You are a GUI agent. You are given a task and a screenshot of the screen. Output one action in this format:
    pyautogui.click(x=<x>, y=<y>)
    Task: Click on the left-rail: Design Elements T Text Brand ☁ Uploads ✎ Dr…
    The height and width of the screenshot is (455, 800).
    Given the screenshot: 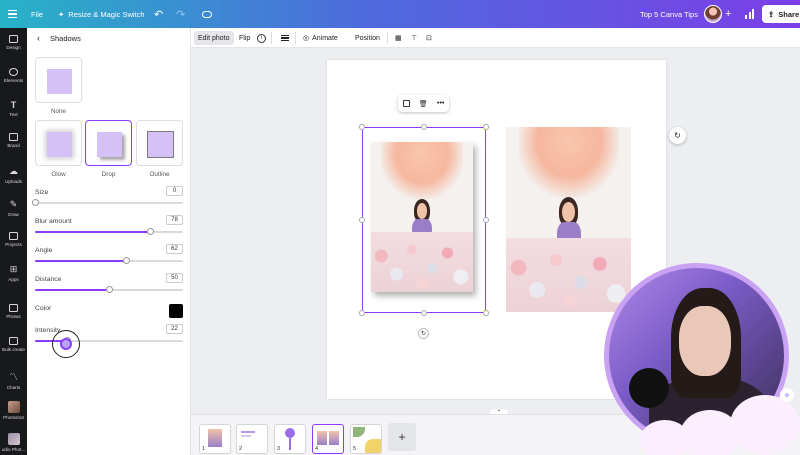 What is the action you would take?
    pyautogui.click(x=13, y=241)
    